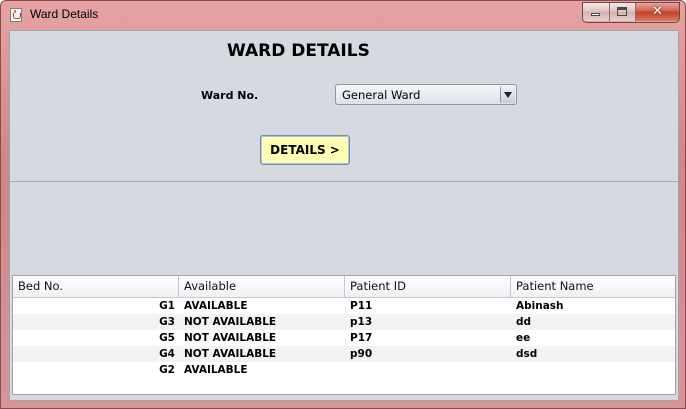 This screenshot has width=686, height=409. What do you see at coordinates (344, 322) in the screenshot?
I see `table-row: G3 NOT AVAILABLE p13 dd` at bounding box center [344, 322].